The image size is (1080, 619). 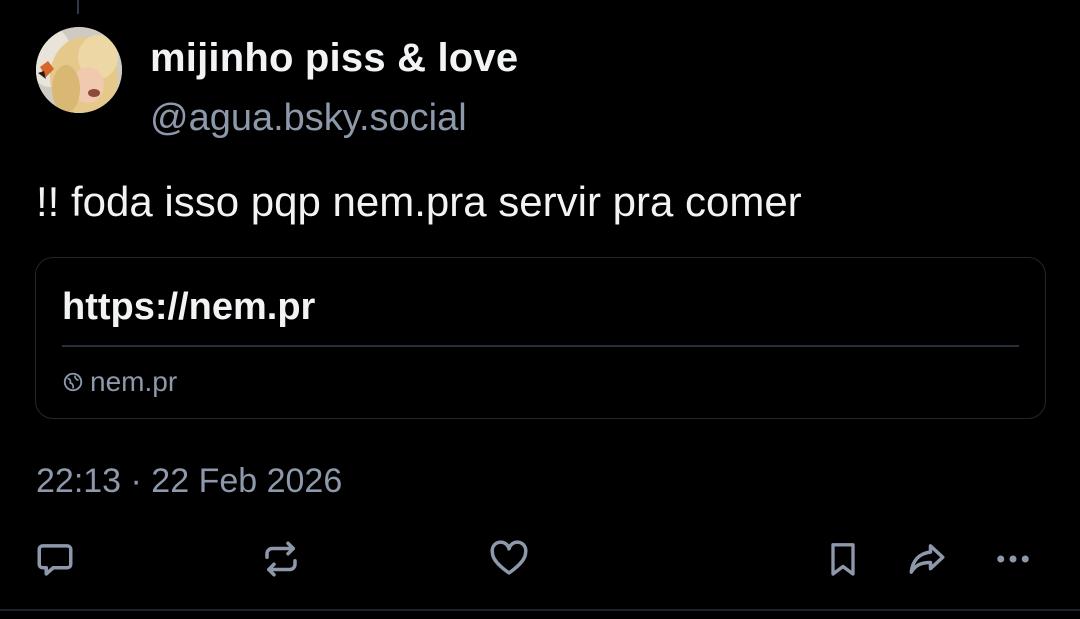 I want to click on author-handle: @agua.bsky.social, so click(x=308, y=118).